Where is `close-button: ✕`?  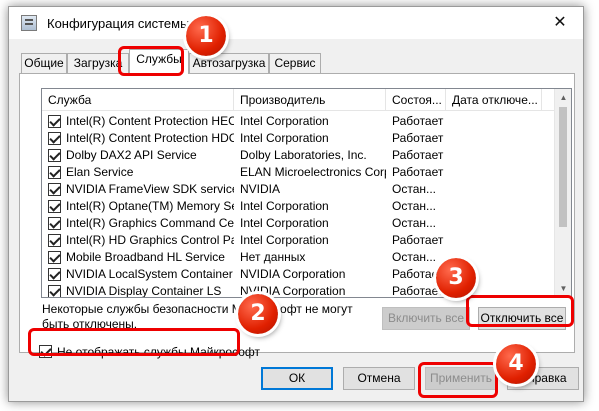 close-button: ✕ is located at coordinates (560, 23).